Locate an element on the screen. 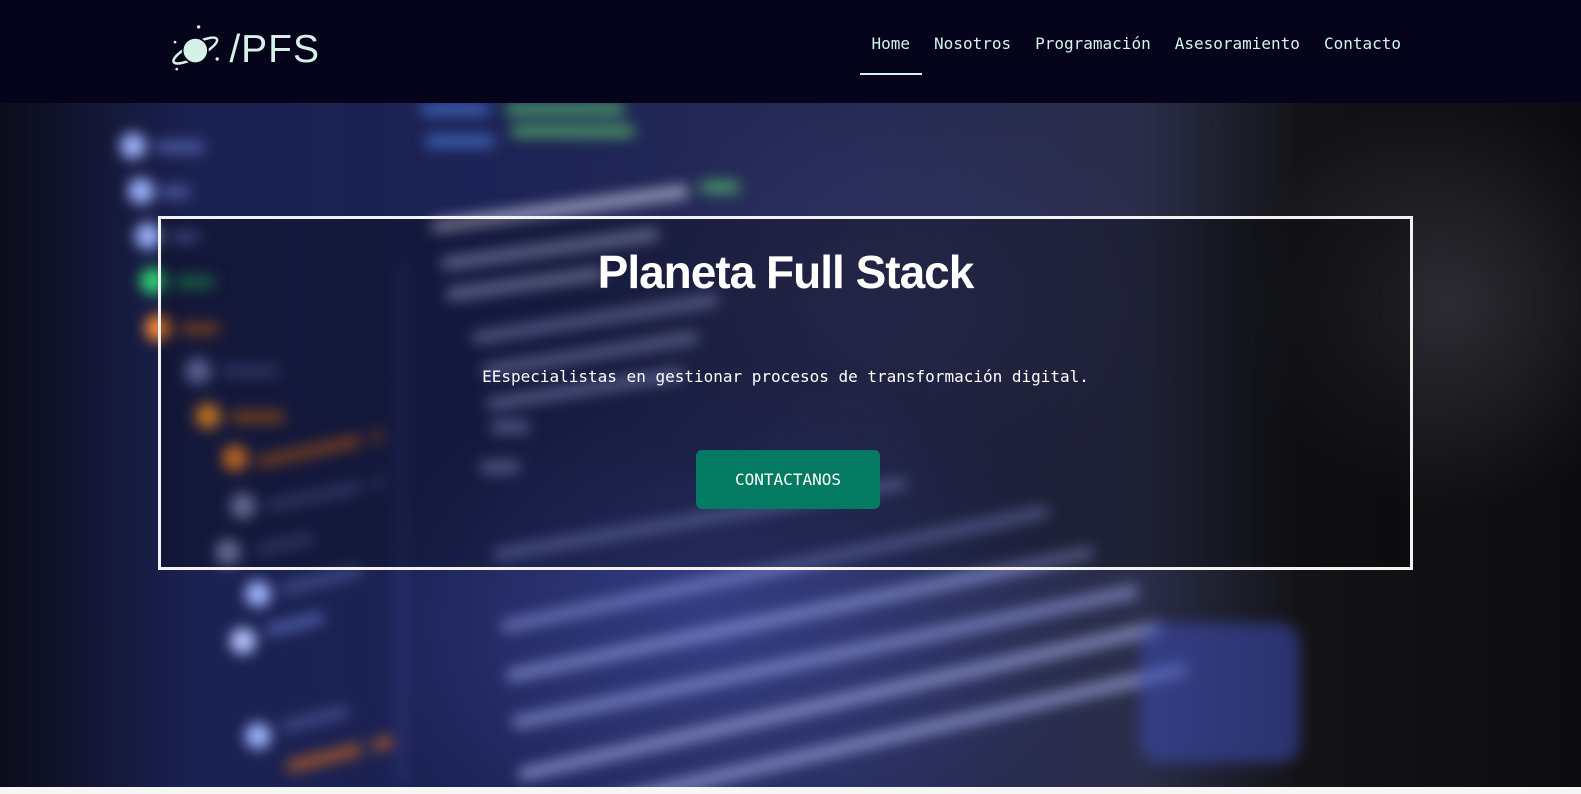 This screenshot has width=1581, height=794. nav-asesoramiento: Asesoramiento is located at coordinates (1237, 52).